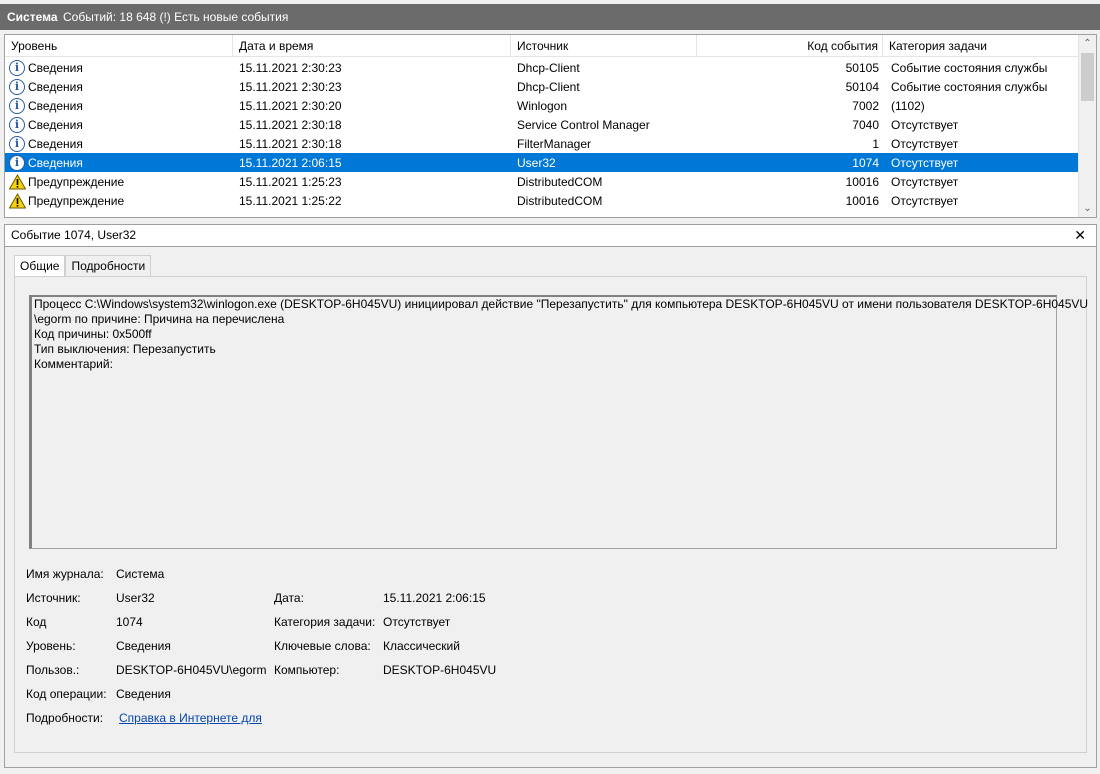  Describe the element at coordinates (322, 646) in the screenshot. I see `keywords-label: Ключевые слова:` at that location.